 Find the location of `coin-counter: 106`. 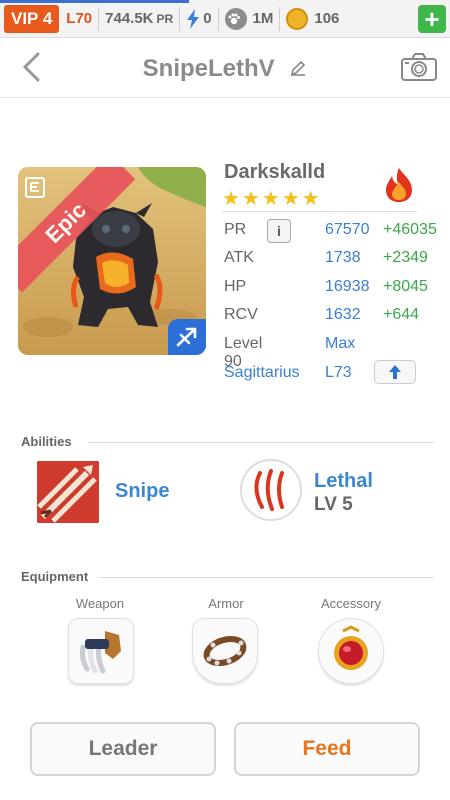

coin-counter: 106 is located at coordinates (313, 18).